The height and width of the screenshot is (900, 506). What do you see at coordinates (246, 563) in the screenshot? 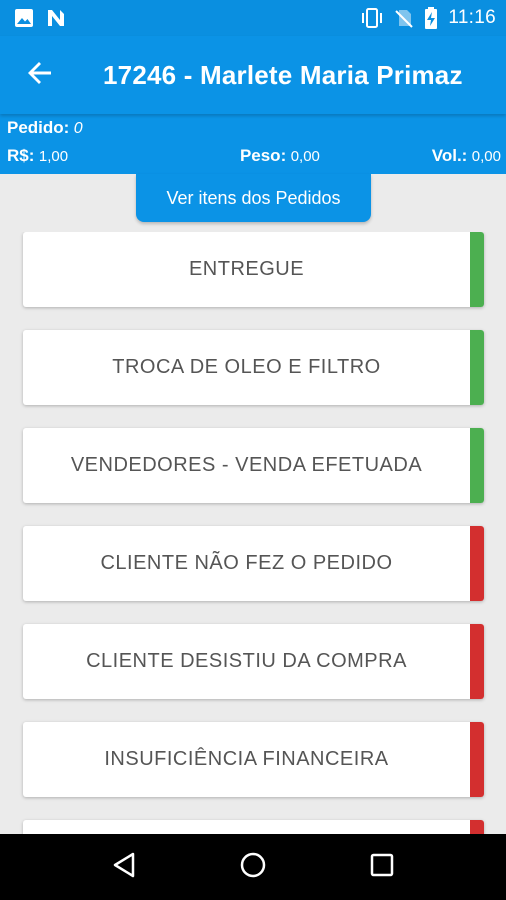
I see `option-label: CLIENTE NÃO FEZ O PEDIDO` at bounding box center [246, 563].